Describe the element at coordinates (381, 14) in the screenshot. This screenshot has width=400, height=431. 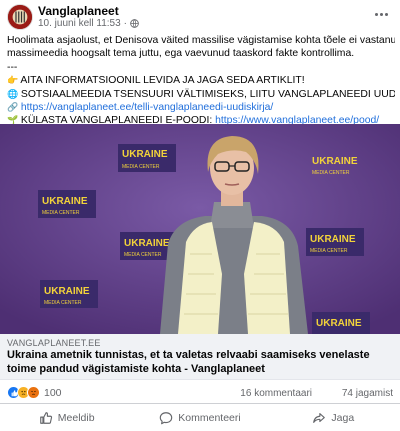
I see `more-options-icon` at that location.